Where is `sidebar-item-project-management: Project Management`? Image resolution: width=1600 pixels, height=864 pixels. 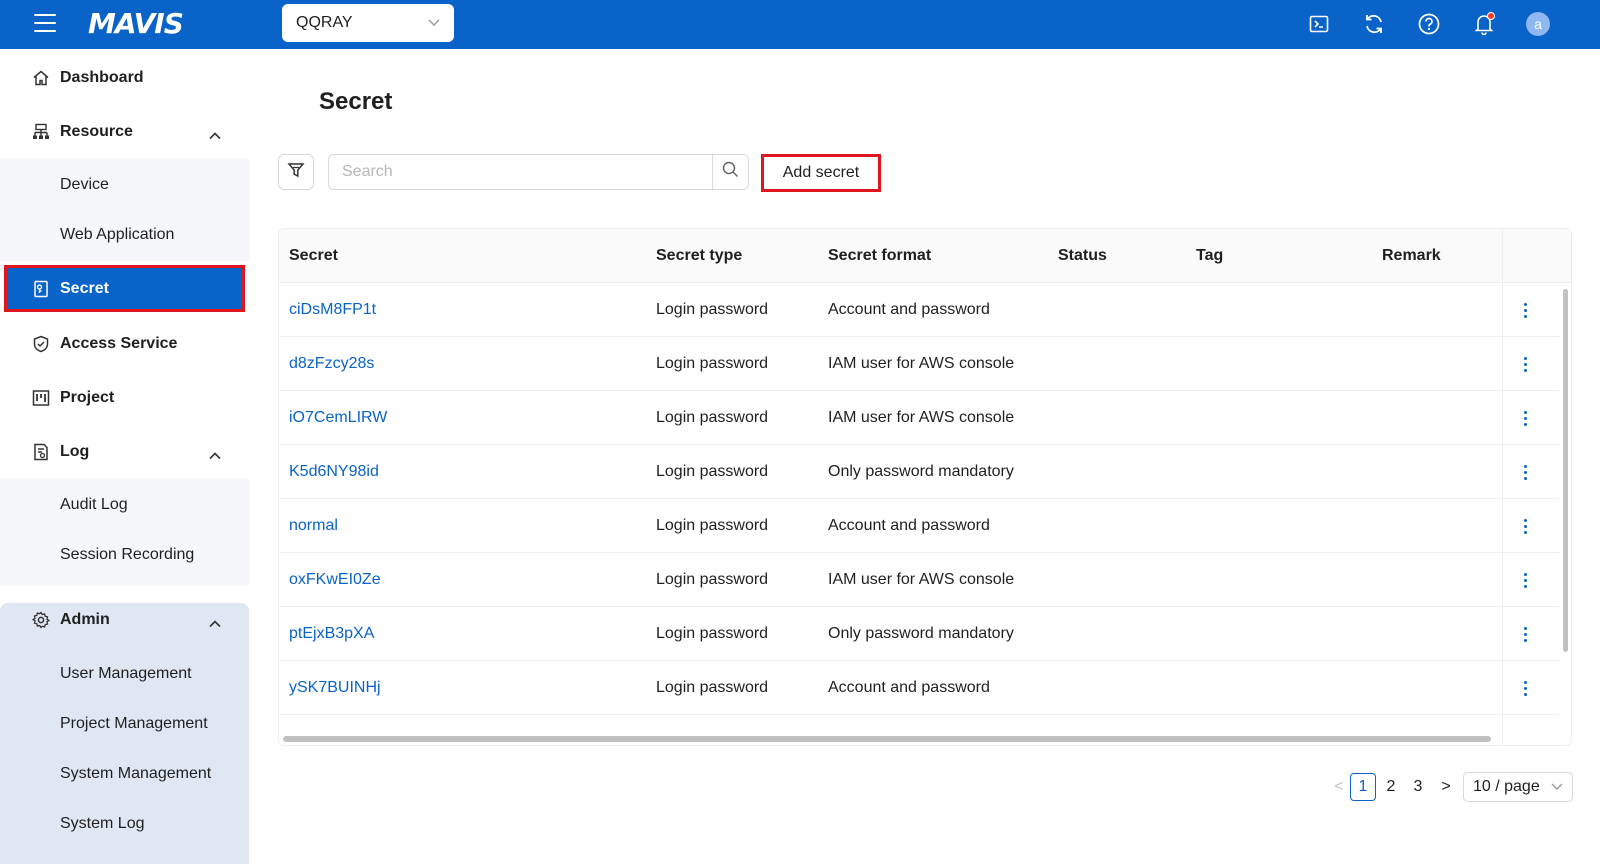 sidebar-item-project-management: Project Management is located at coordinates (124, 724).